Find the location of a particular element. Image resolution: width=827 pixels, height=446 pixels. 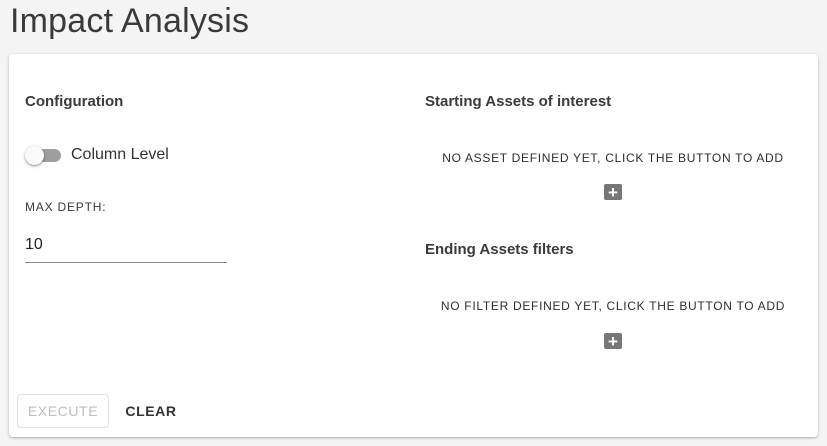

max-depth-input is located at coordinates (126, 245).